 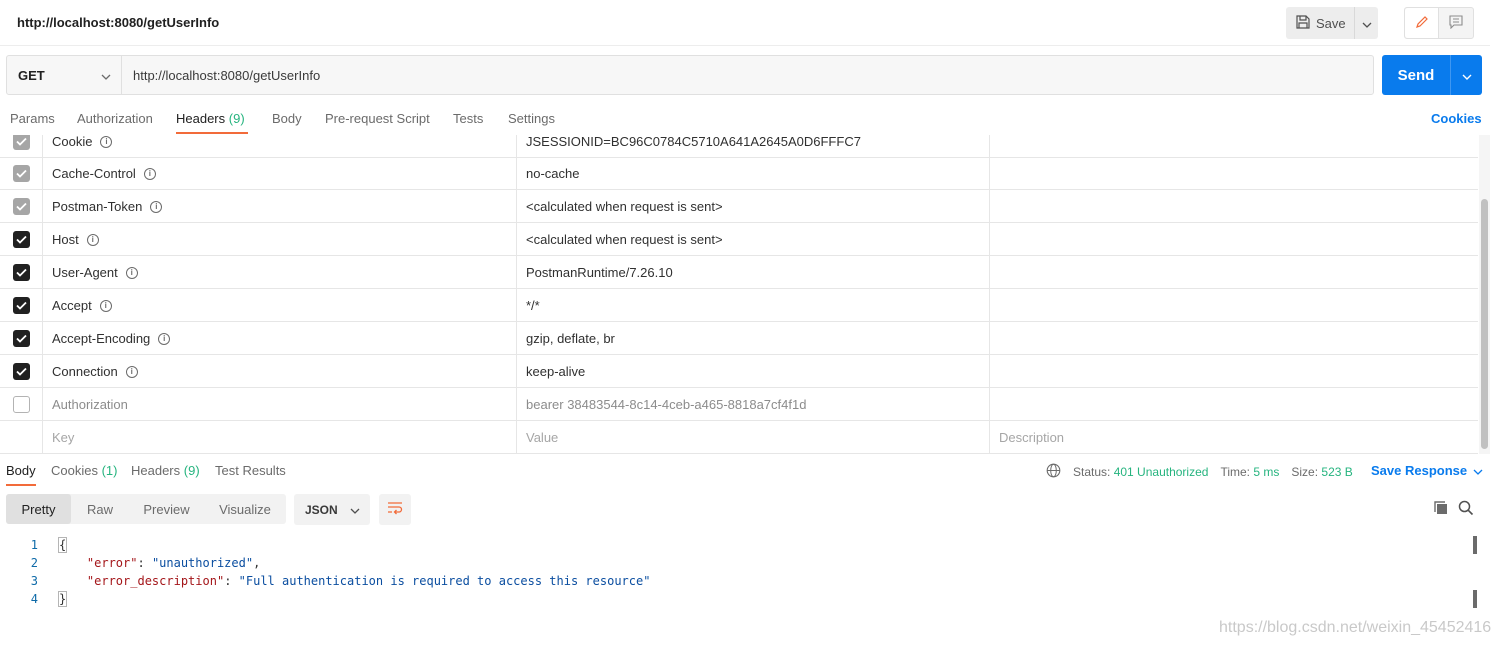 I want to click on save-button-group: Save, so click(x=1332, y=23).